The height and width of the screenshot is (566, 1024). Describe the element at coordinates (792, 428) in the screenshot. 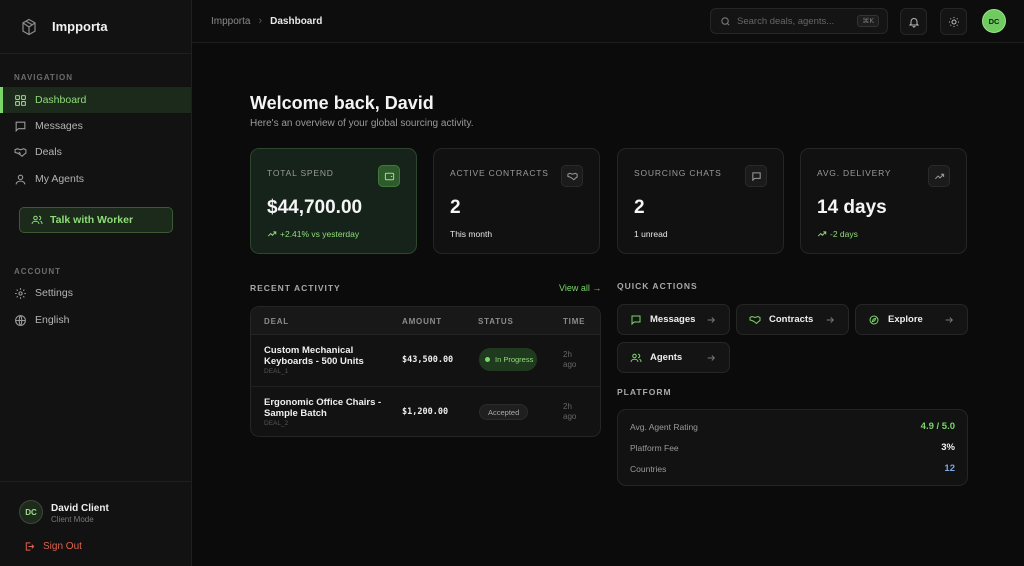

I see `platform-row-rating: Avg. Agent Rating 4.9 / 5.0` at that location.